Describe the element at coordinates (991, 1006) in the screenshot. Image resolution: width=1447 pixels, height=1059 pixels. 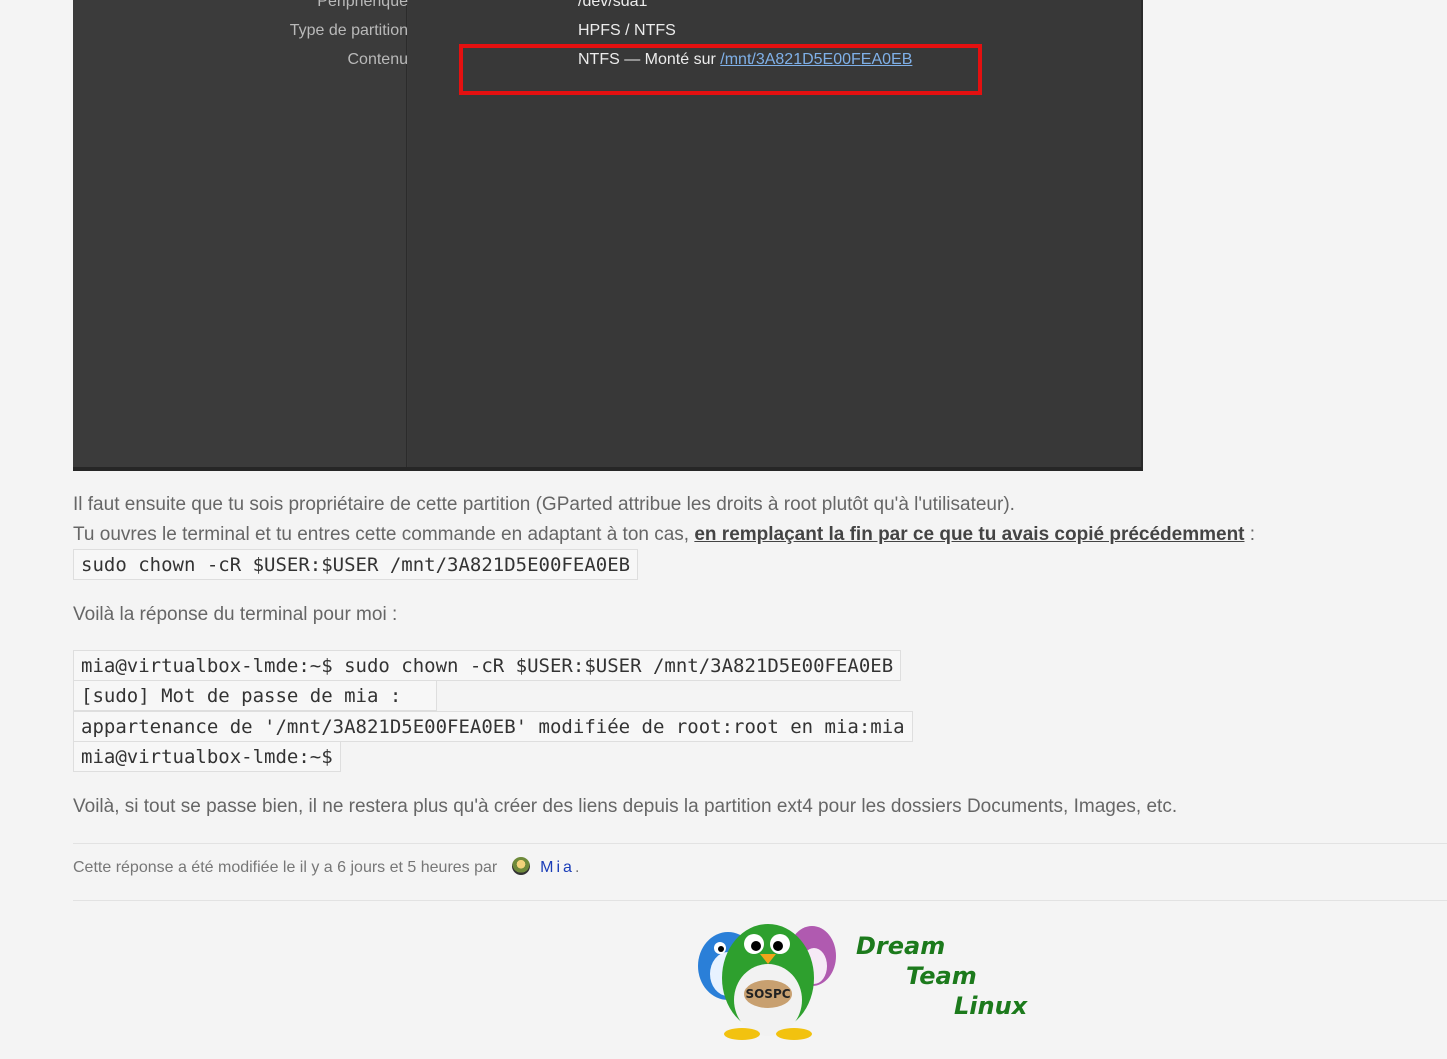
I see `logo-text-linux: Linux` at that location.